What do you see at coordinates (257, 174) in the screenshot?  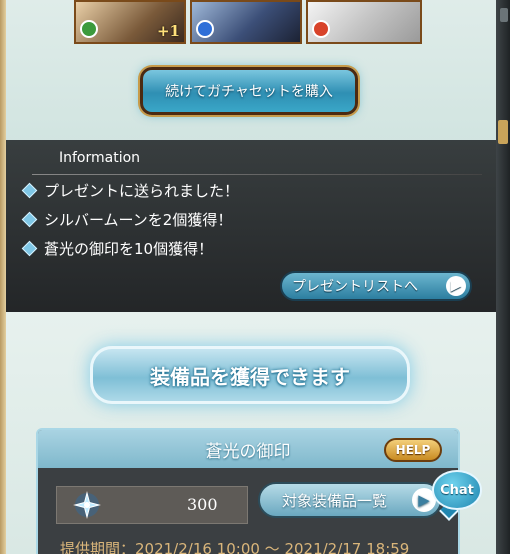 I see `divider` at bounding box center [257, 174].